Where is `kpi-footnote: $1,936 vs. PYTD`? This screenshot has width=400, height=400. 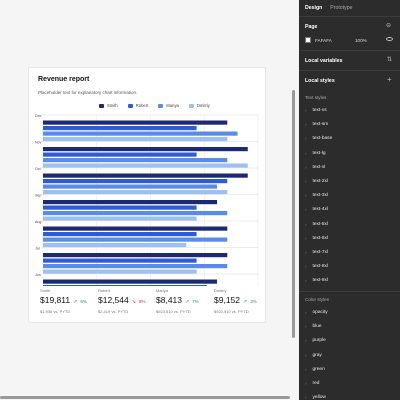
kpi-footnote: $1,936 vs. PYTD is located at coordinates (55, 311).